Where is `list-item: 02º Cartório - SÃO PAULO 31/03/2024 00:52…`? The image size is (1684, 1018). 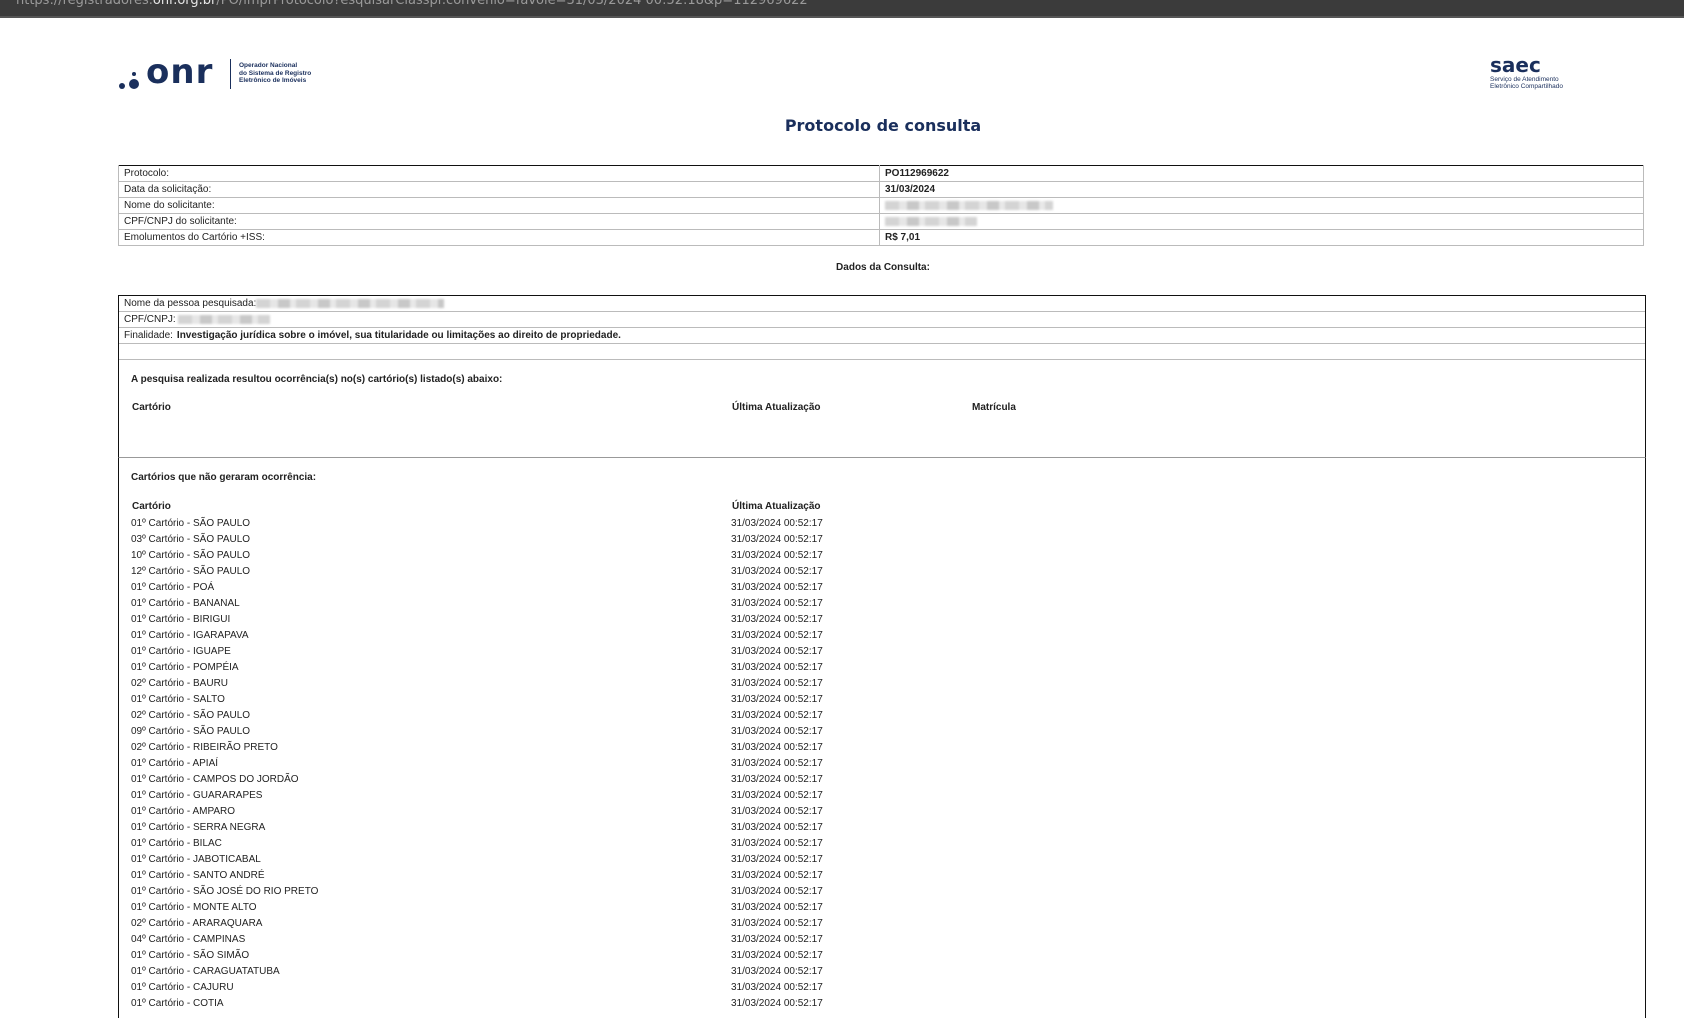
list-item: 02º Cartório - SÃO PAULO 31/03/2024 00:52… is located at coordinates (881, 716).